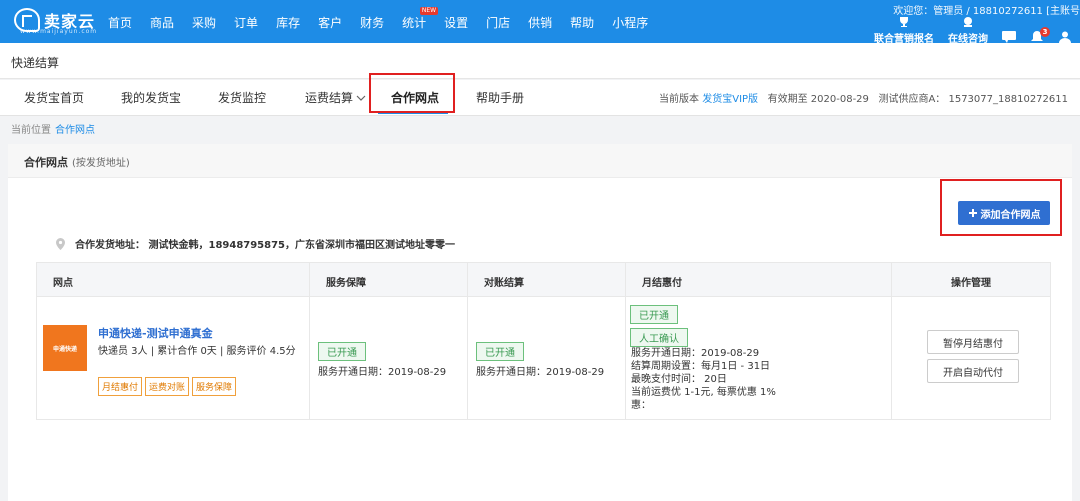  Describe the element at coordinates (973, 342) in the screenshot. I see `pause-monthly-pay-button: 暂停月结惠付` at that location.